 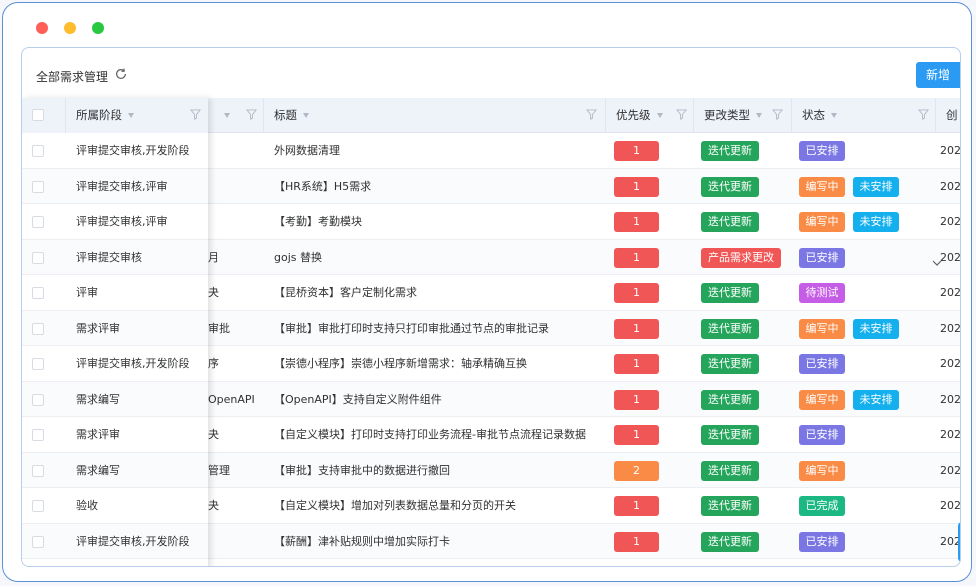 I want to click on module-cell: 管理, so click(x=219, y=470).